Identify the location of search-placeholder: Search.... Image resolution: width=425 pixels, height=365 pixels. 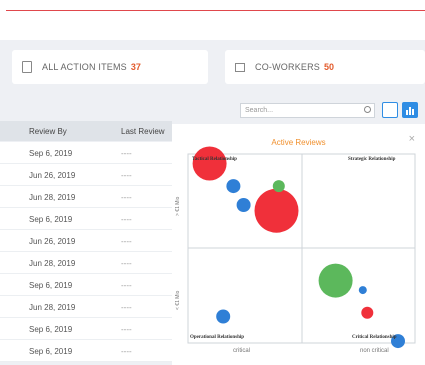
(259, 110).